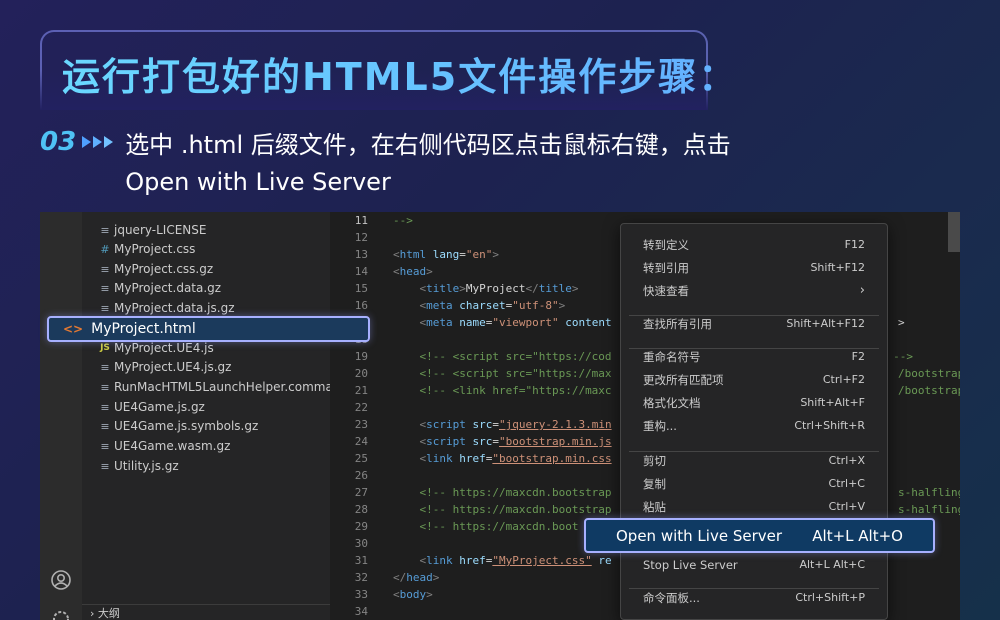 The width and height of the screenshot is (1000, 620). I want to click on line-number: 33, so click(361, 594).